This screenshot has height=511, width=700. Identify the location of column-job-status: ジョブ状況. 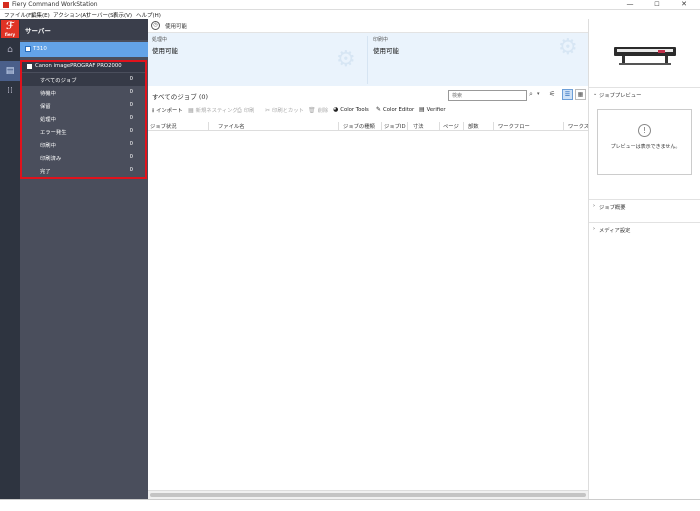
(163, 126).